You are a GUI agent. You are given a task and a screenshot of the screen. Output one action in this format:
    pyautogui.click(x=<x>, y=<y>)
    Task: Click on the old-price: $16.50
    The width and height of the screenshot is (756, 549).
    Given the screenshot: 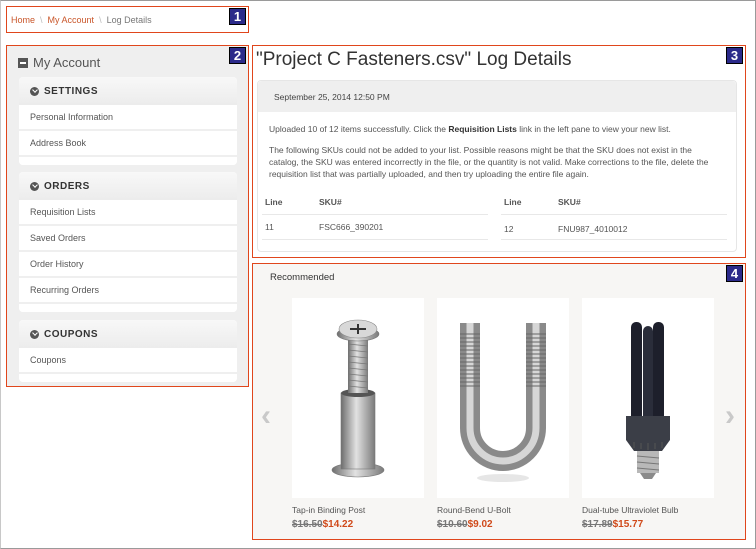 What is the action you would take?
    pyautogui.click(x=307, y=524)
    